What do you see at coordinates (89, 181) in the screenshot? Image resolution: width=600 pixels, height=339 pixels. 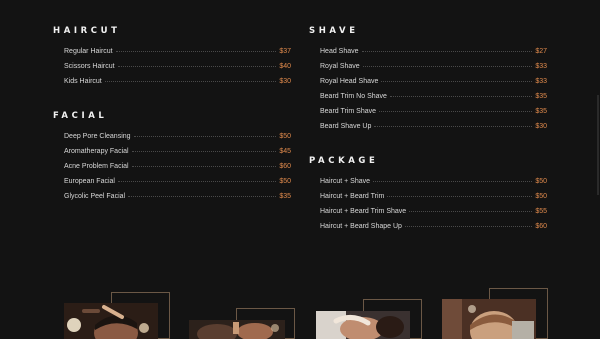 I see `item-name: European Facial` at bounding box center [89, 181].